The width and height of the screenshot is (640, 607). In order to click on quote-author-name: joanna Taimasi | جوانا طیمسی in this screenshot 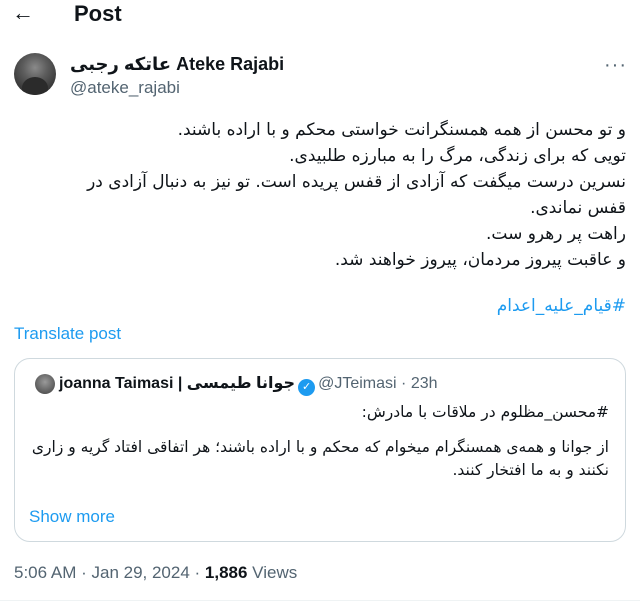, I will do `click(177, 383)`.